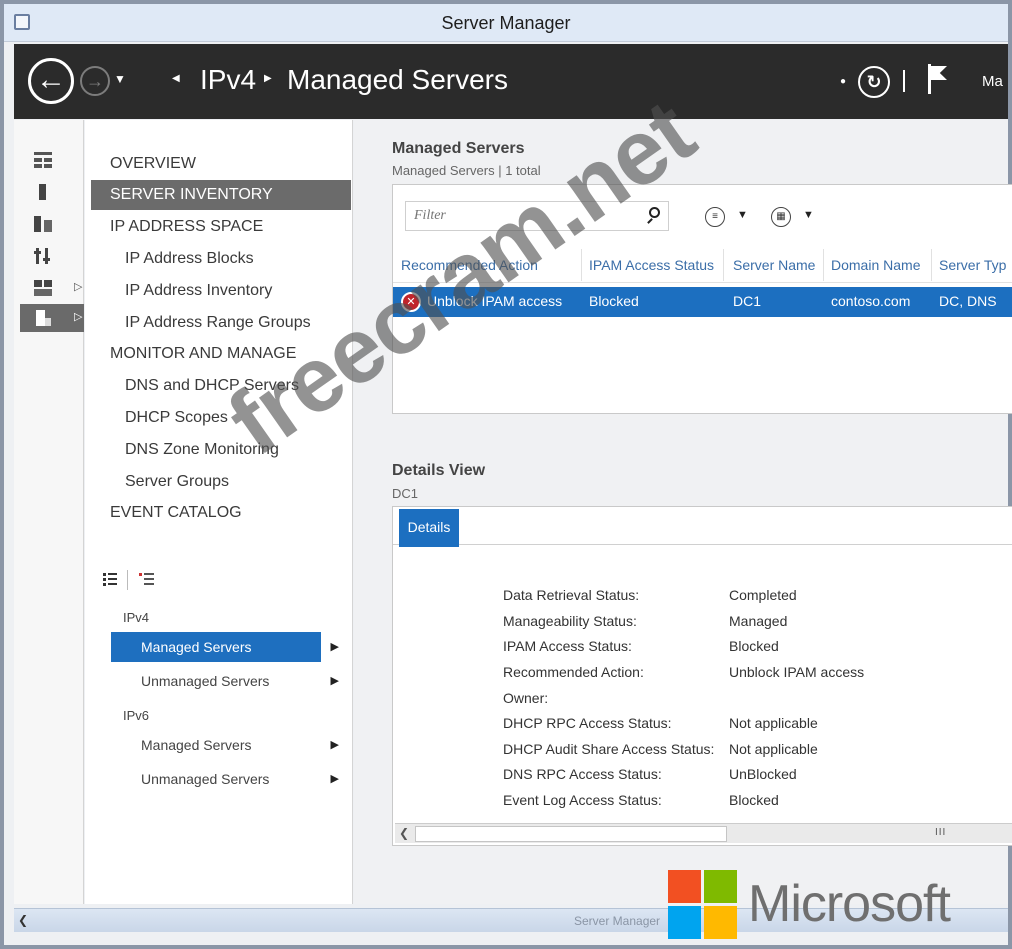 The width and height of the screenshot is (1012, 949). Describe the element at coordinates (684, 886) in the screenshot. I see `logo-square-red` at that location.